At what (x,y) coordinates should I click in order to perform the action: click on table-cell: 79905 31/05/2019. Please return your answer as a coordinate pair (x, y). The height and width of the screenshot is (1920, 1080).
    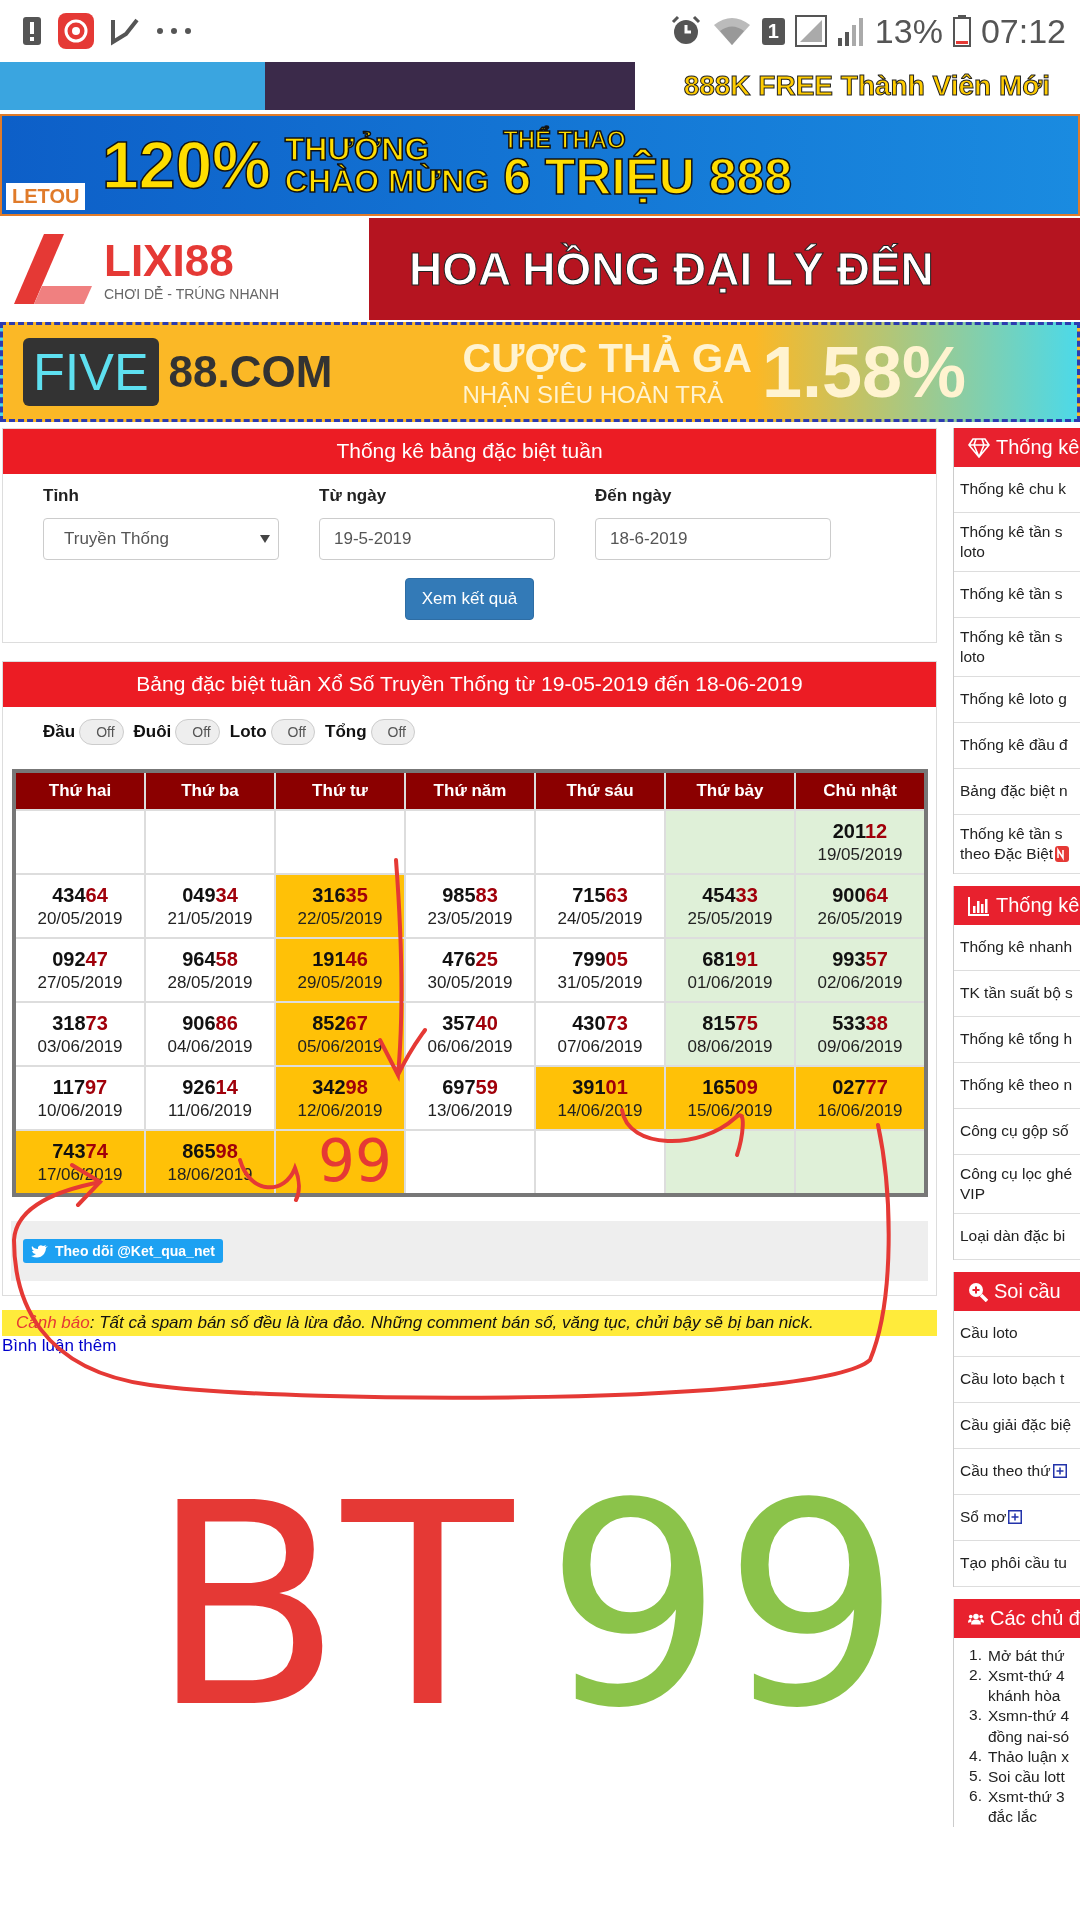
    Looking at the image, I should click on (600, 970).